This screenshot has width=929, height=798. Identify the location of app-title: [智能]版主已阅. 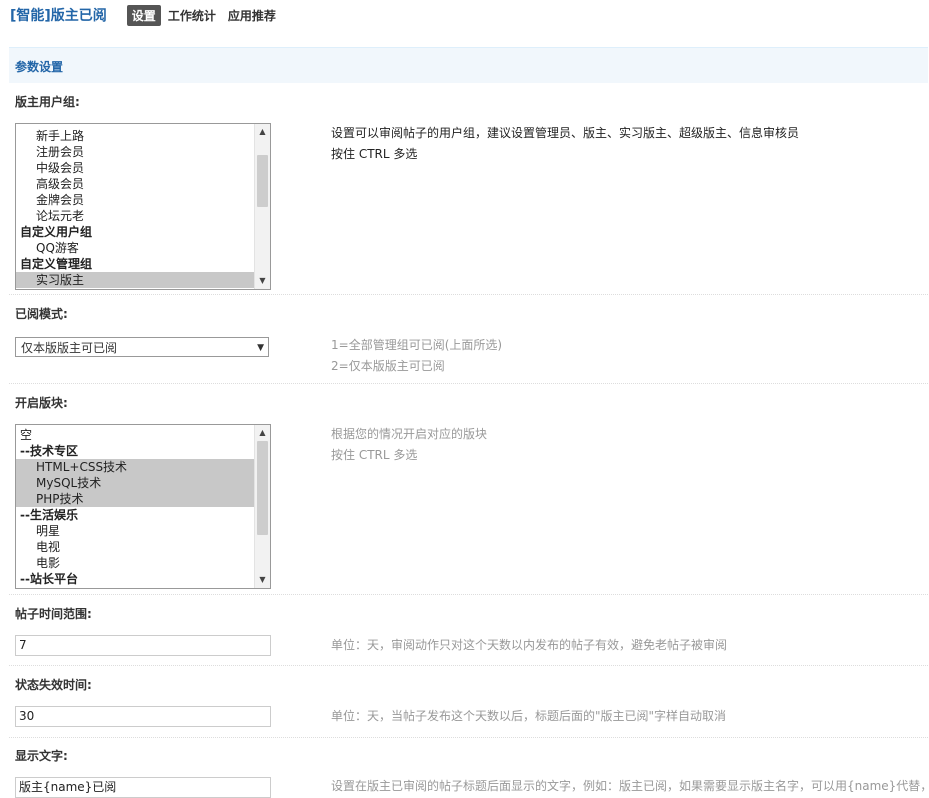
(58, 15).